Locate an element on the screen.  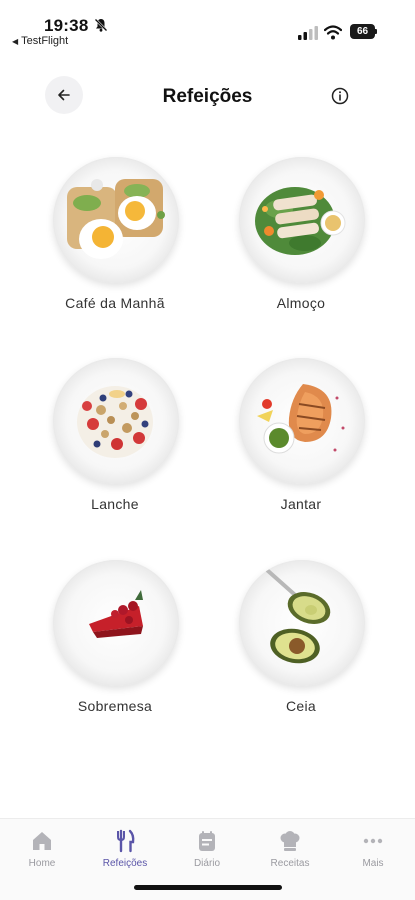
fork-knife-icon is located at coordinates (126, 841).